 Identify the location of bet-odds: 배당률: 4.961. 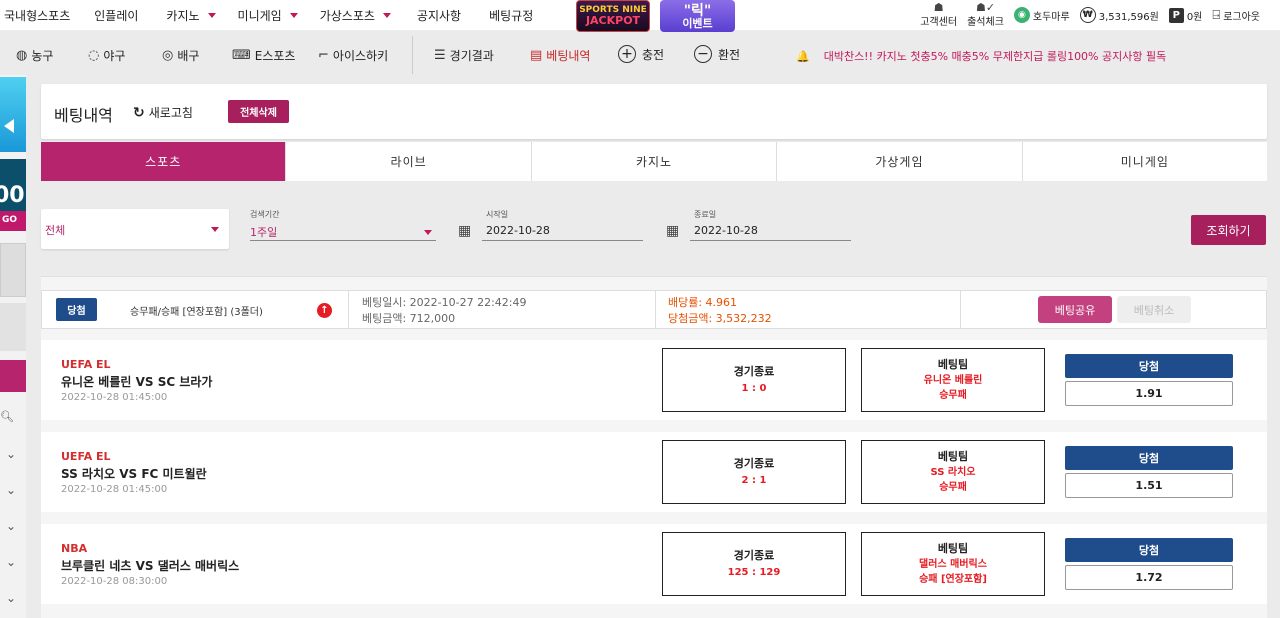
(703, 302).